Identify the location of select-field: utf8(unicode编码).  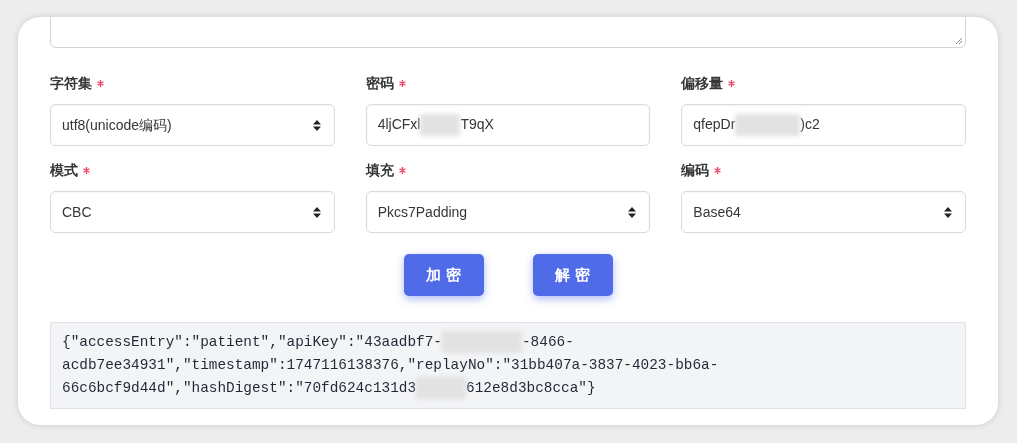
(192, 125).